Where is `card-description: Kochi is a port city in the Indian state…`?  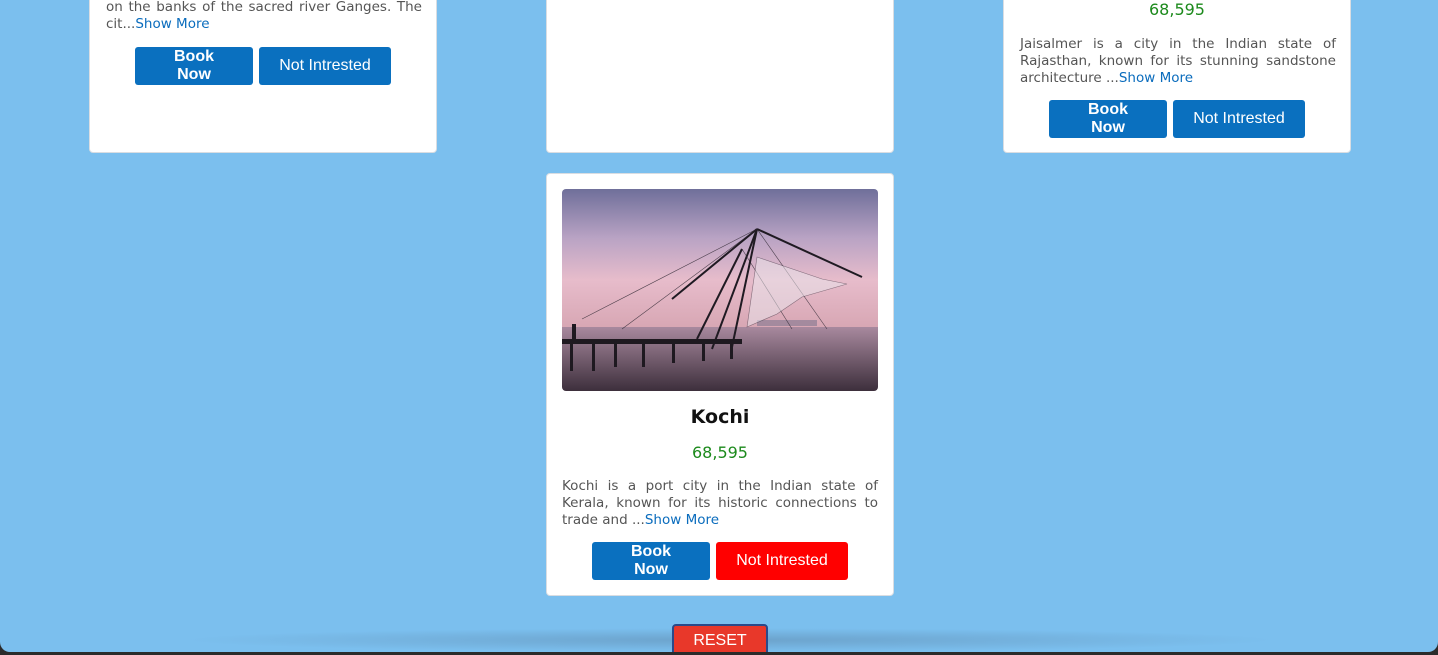
card-description: Kochi is a port city in the Indian state… is located at coordinates (720, 503).